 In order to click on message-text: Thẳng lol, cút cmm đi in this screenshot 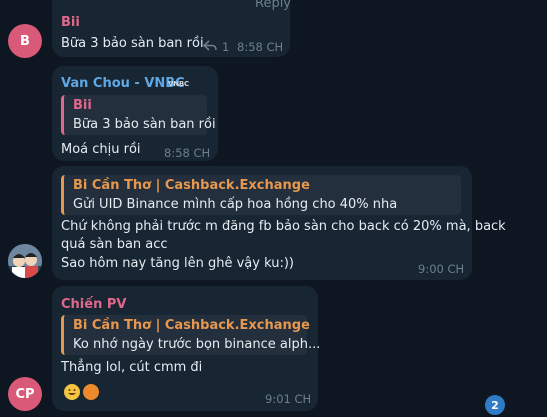, I will do `click(132, 367)`.